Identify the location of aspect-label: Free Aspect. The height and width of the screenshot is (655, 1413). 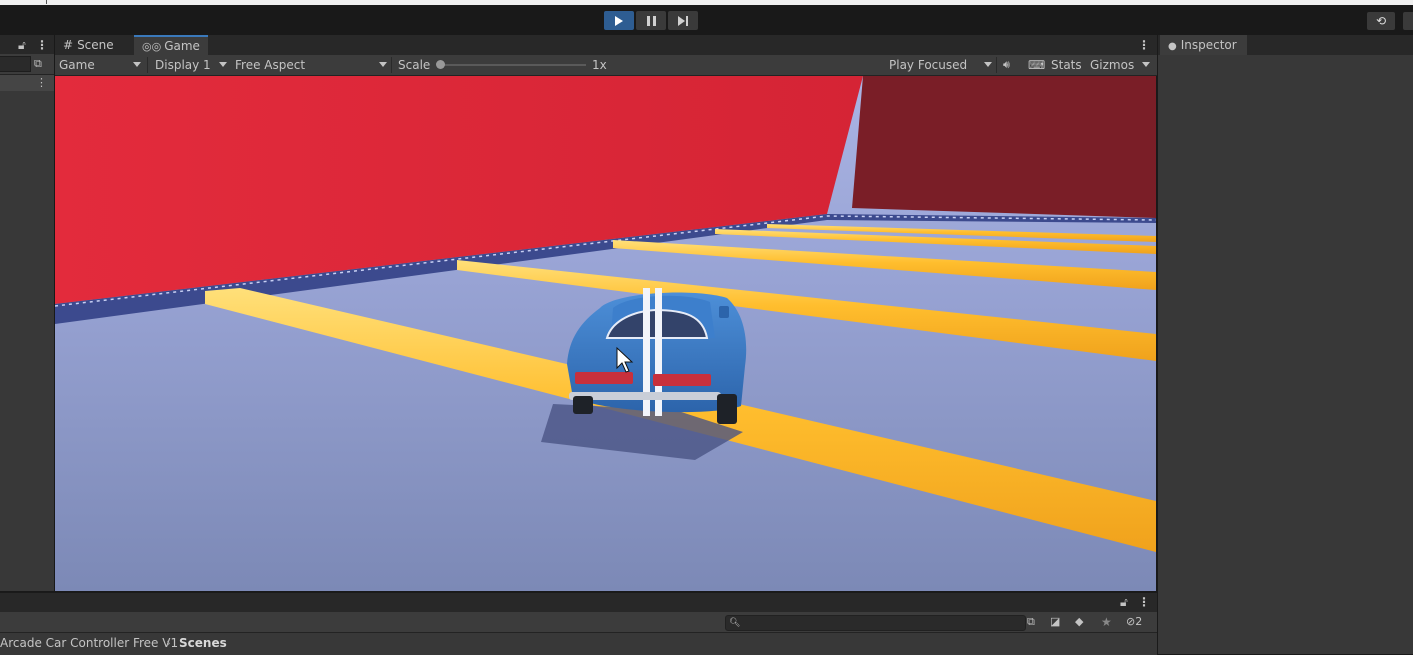
(270, 65).